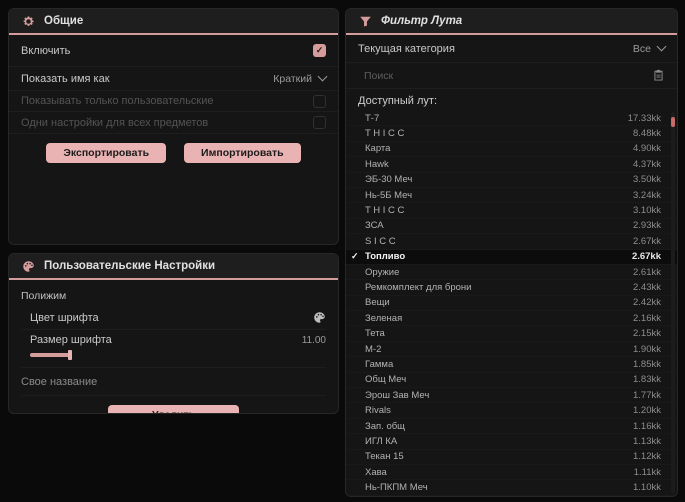 Image resolution: width=685 pixels, height=502 pixels. What do you see at coordinates (355, 256) in the screenshot?
I see `check-icon: ✓` at bounding box center [355, 256].